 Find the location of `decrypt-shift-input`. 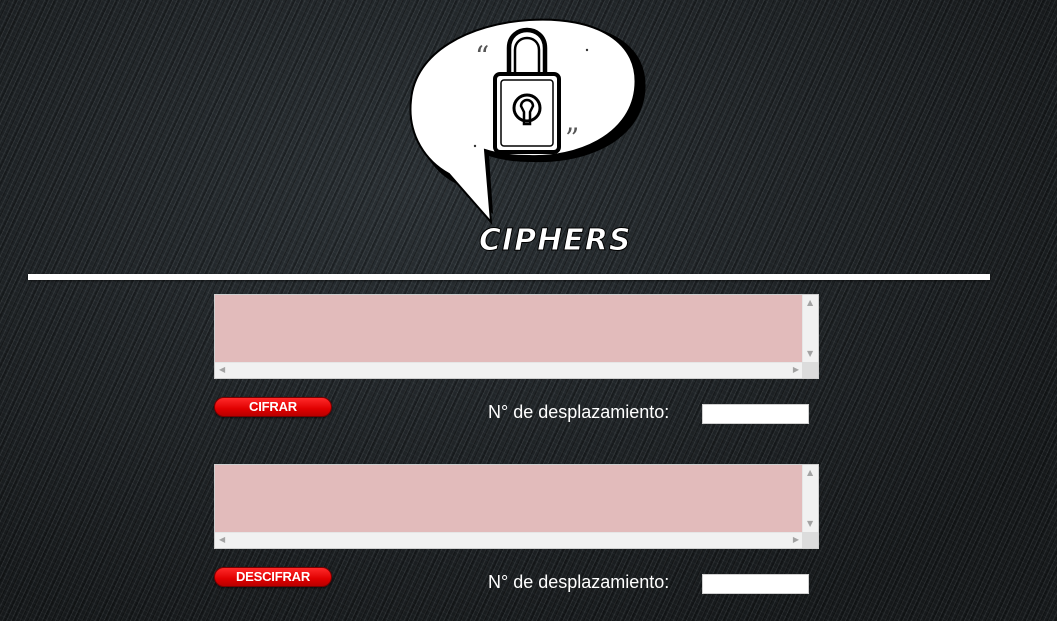

decrypt-shift-input is located at coordinates (755, 584).